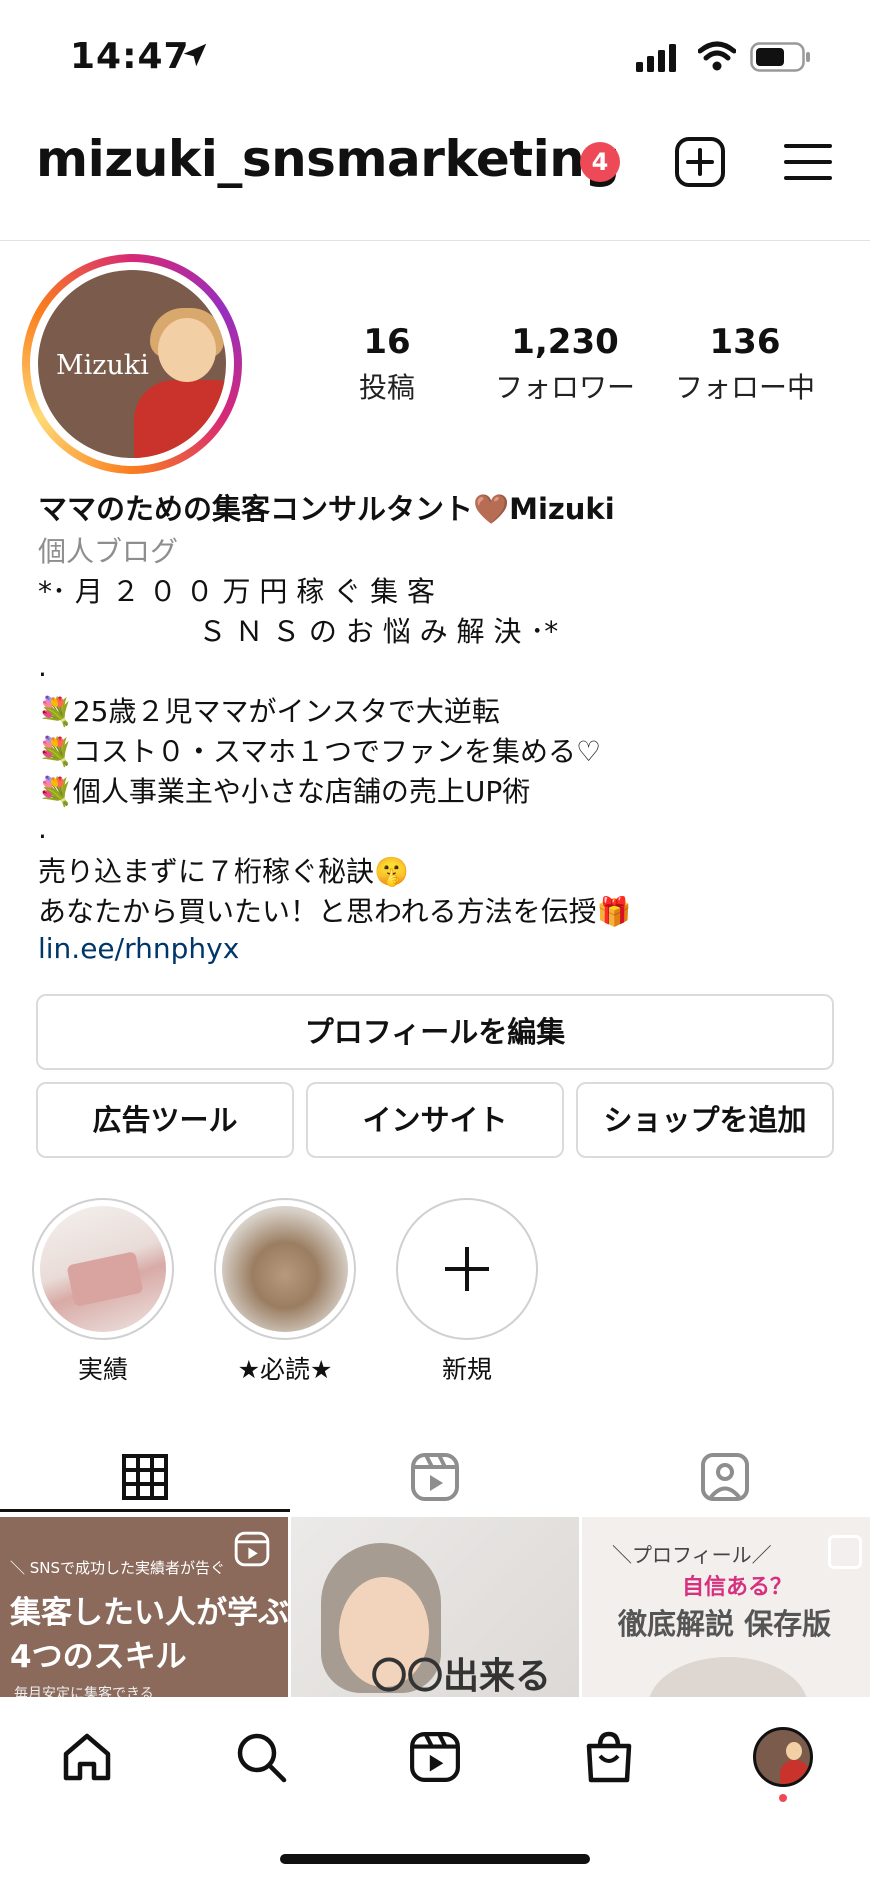 Image resolution: width=870 pixels, height=1883 pixels. I want to click on hamburger-menu-icon, so click(808, 162).